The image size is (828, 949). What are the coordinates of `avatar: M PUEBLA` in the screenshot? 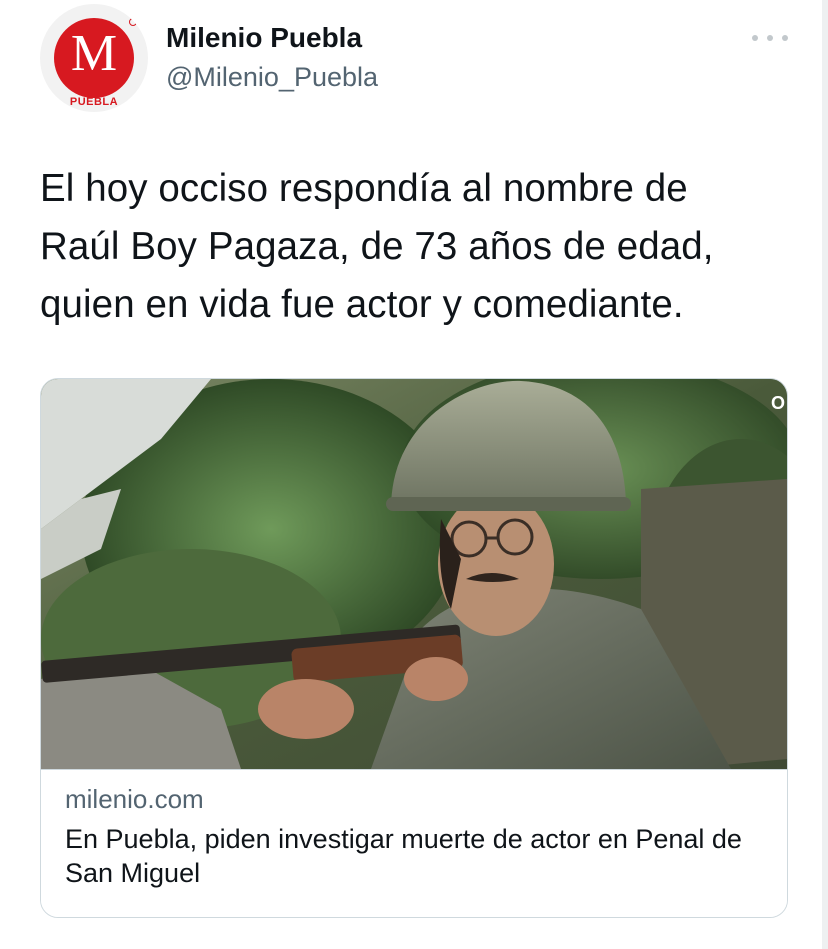 It's located at (94, 58).